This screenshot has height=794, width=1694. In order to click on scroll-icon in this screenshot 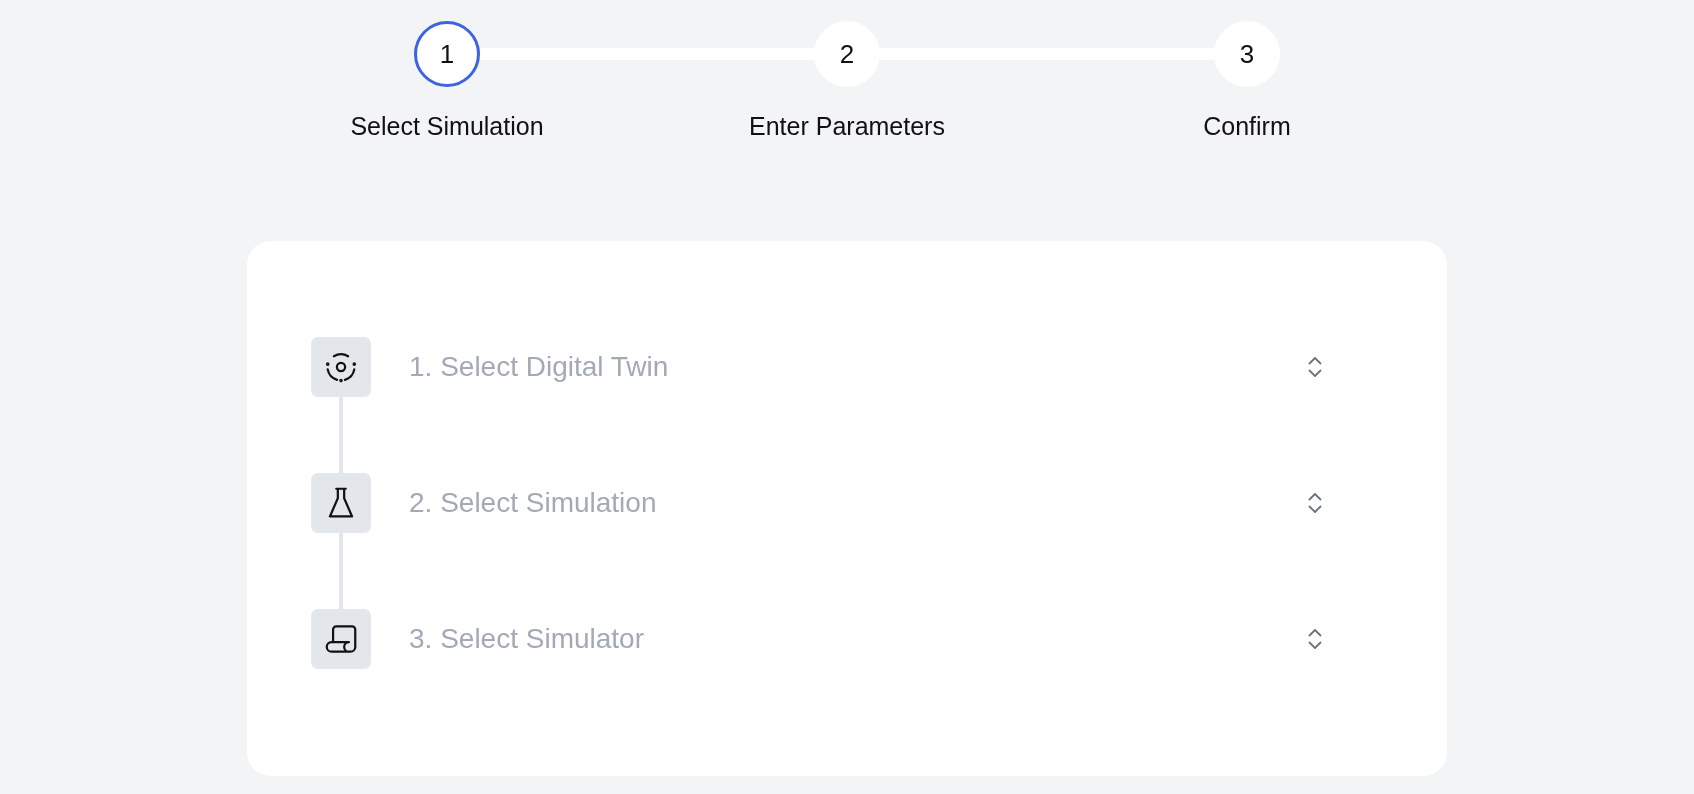, I will do `click(341, 639)`.